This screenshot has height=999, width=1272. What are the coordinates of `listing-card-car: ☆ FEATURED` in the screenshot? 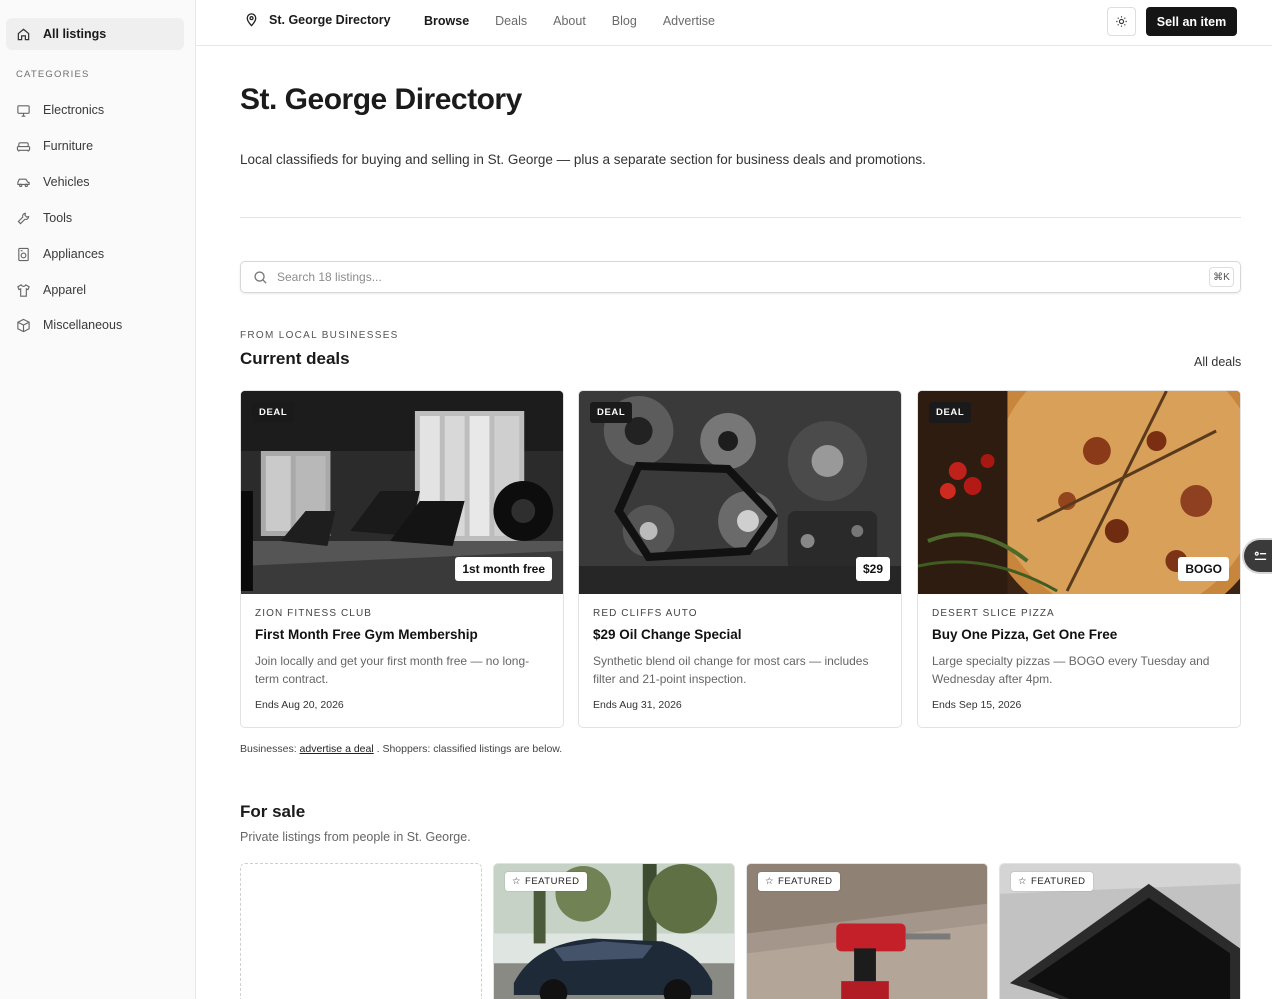 It's located at (614, 931).